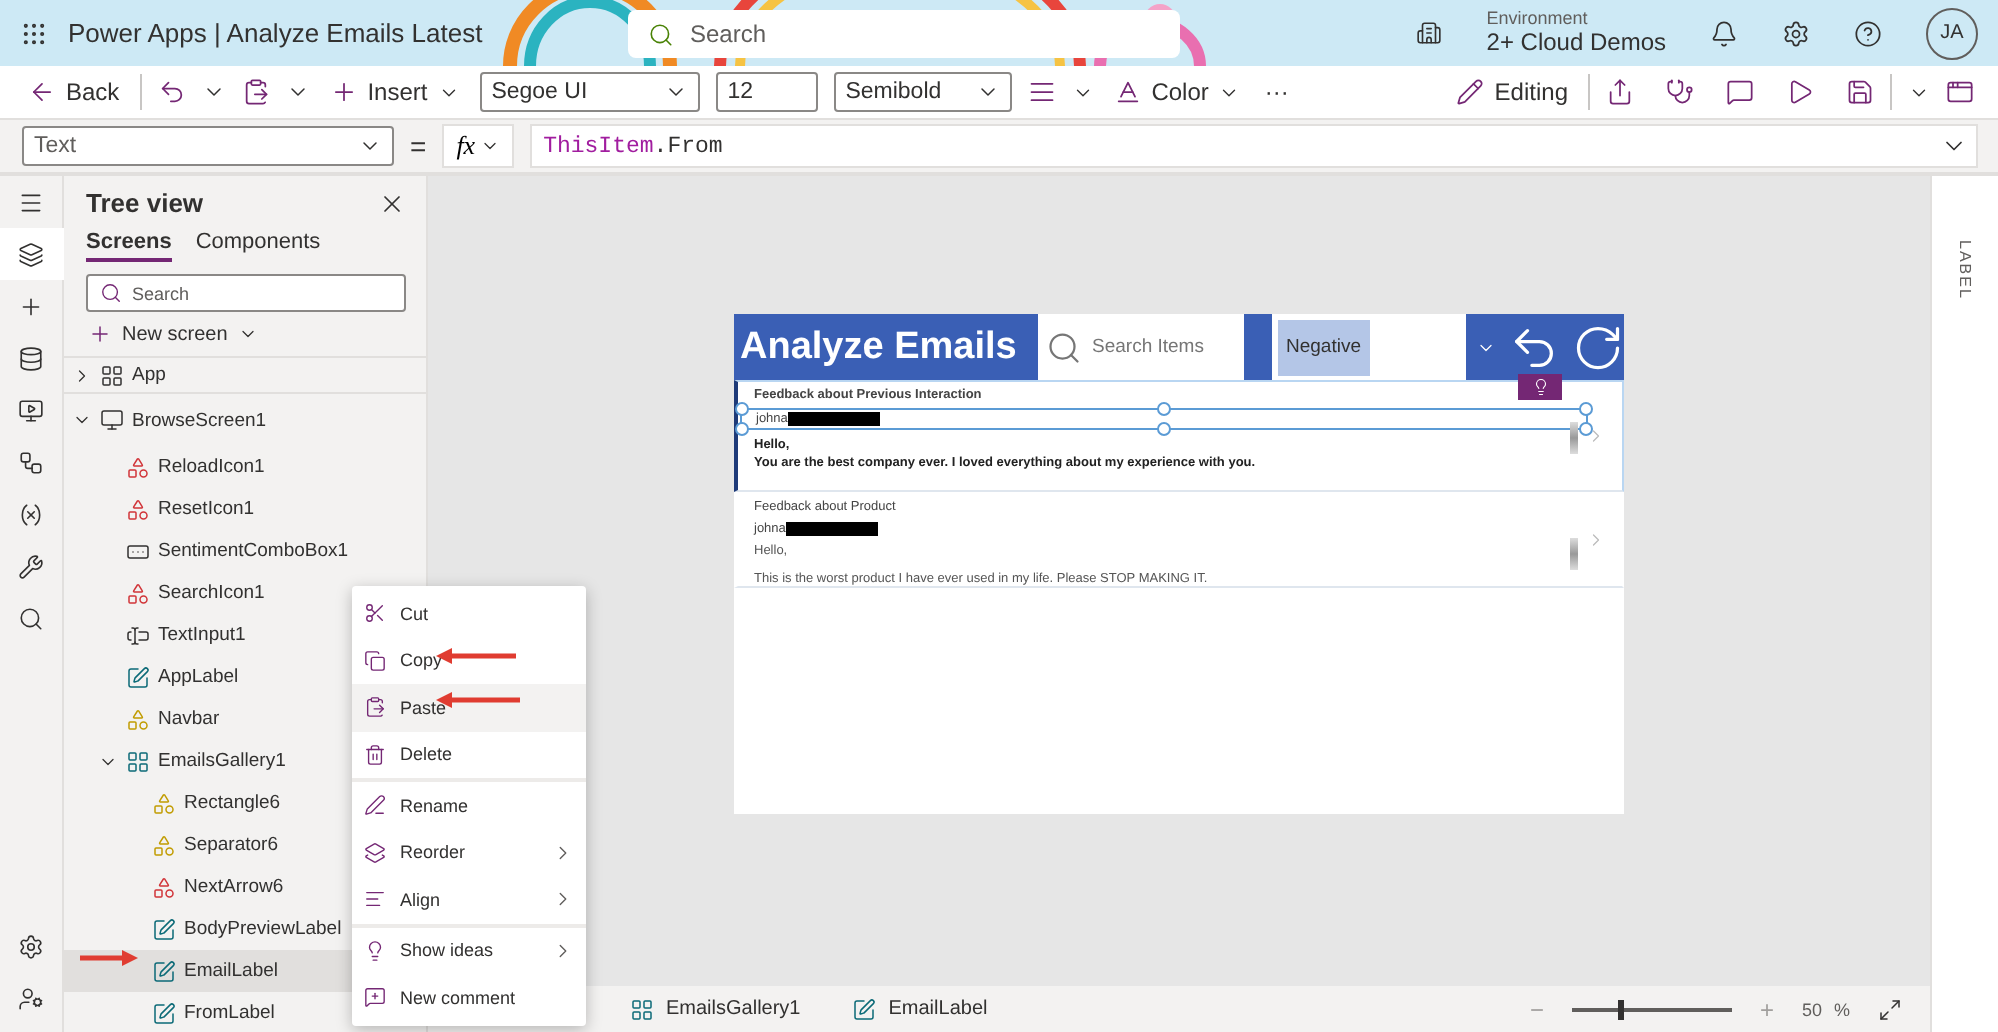  What do you see at coordinates (1574, 438) in the screenshot?
I see `scrollbar` at bounding box center [1574, 438].